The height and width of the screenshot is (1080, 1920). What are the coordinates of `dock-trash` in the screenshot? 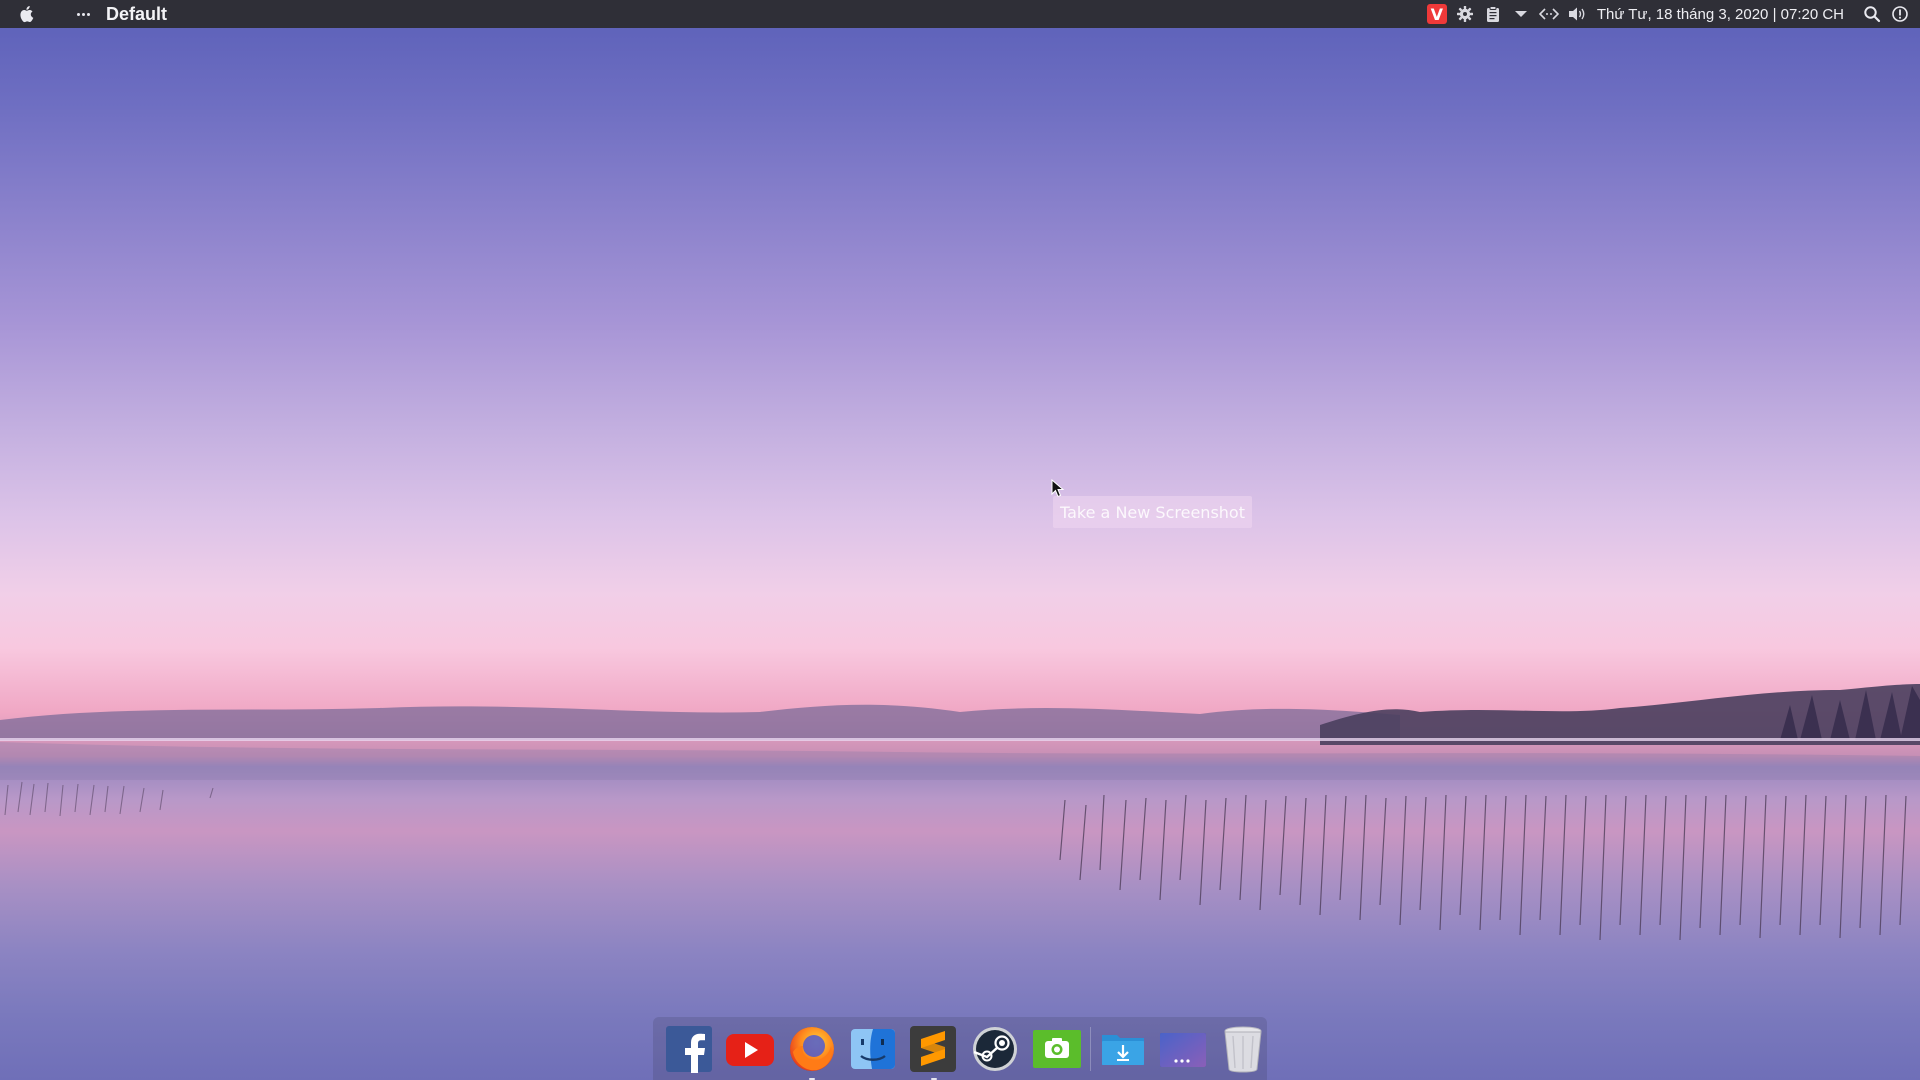 It's located at (1243, 1049).